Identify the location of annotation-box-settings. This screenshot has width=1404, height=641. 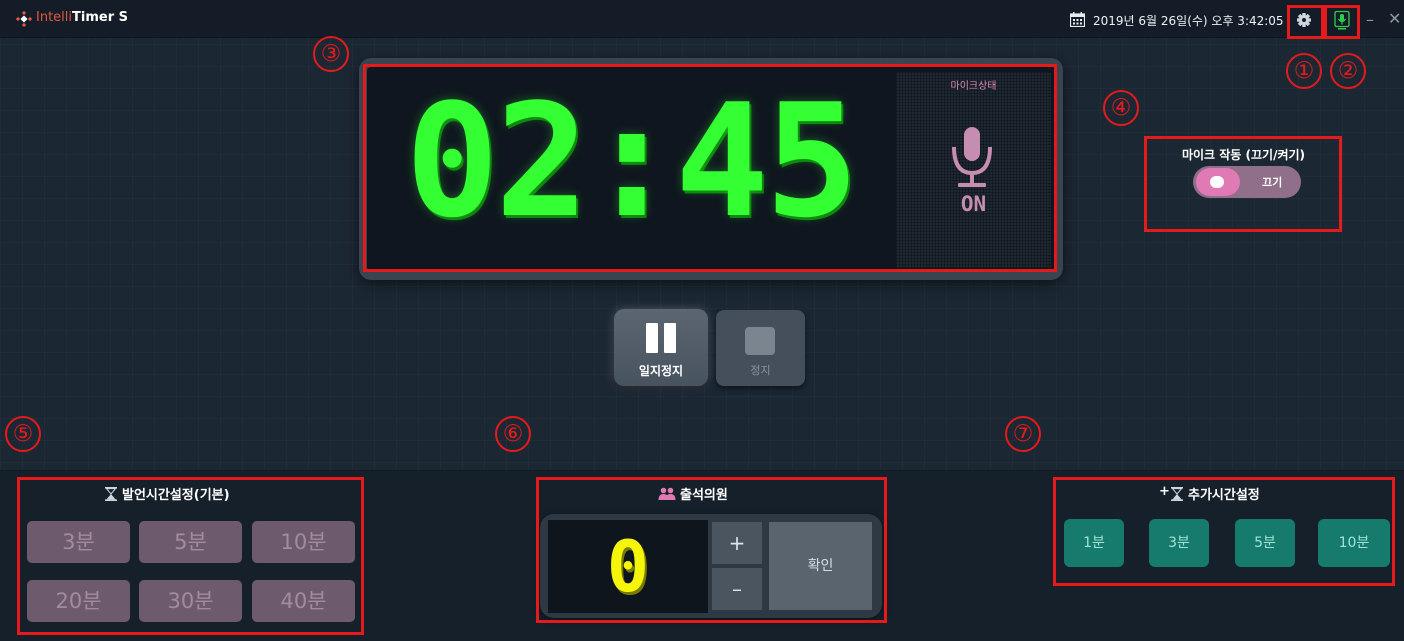
(1305, 22).